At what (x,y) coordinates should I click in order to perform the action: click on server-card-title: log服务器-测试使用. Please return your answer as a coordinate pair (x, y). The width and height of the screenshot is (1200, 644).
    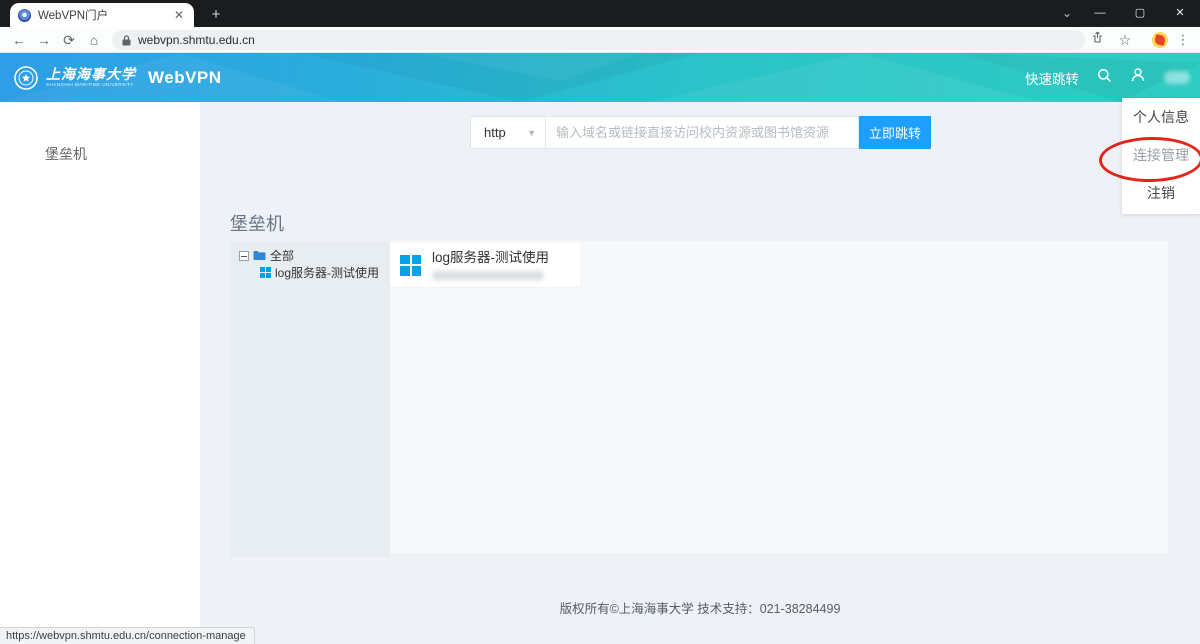
    Looking at the image, I should click on (491, 258).